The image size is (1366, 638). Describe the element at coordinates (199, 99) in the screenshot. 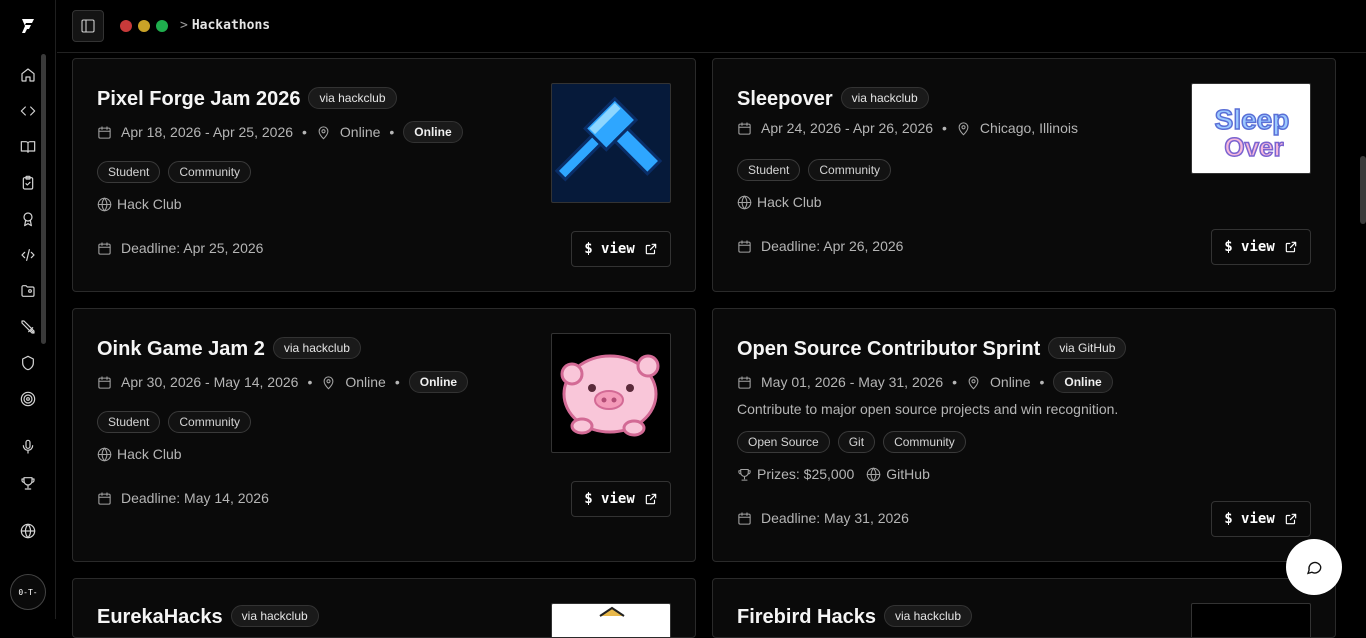

I see `card-title-text: Pixel Forge Jam 2026` at that location.